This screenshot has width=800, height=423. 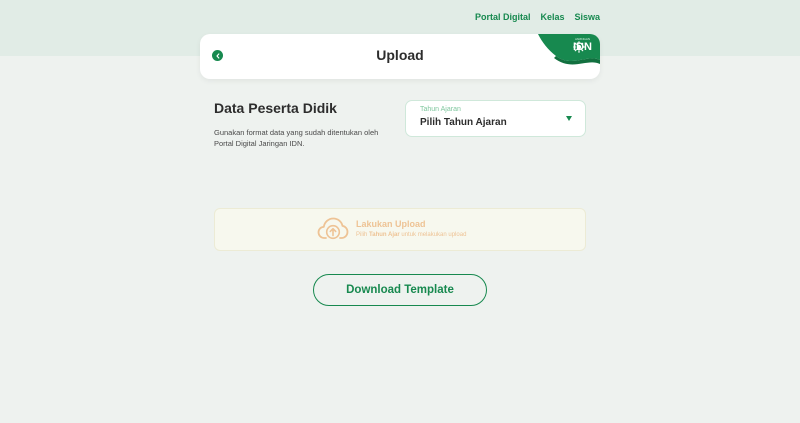 I want to click on section-title: Data Peserta Didik, so click(x=275, y=108).